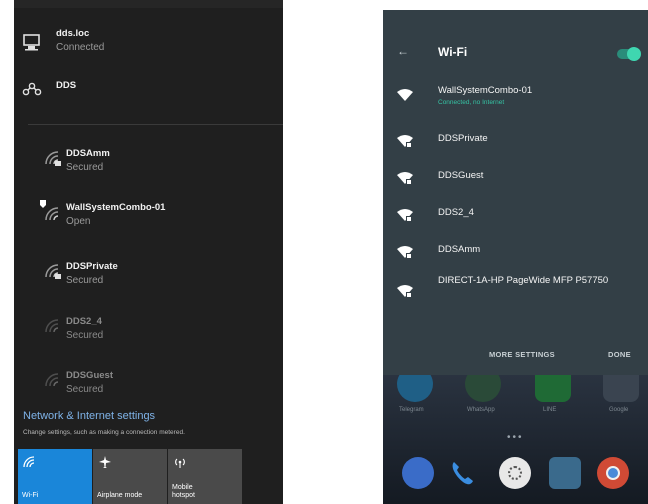 This screenshot has height=504, width=648. I want to click on mobile-hotspot-tile: Mobile hotspot, so click(205, 476).